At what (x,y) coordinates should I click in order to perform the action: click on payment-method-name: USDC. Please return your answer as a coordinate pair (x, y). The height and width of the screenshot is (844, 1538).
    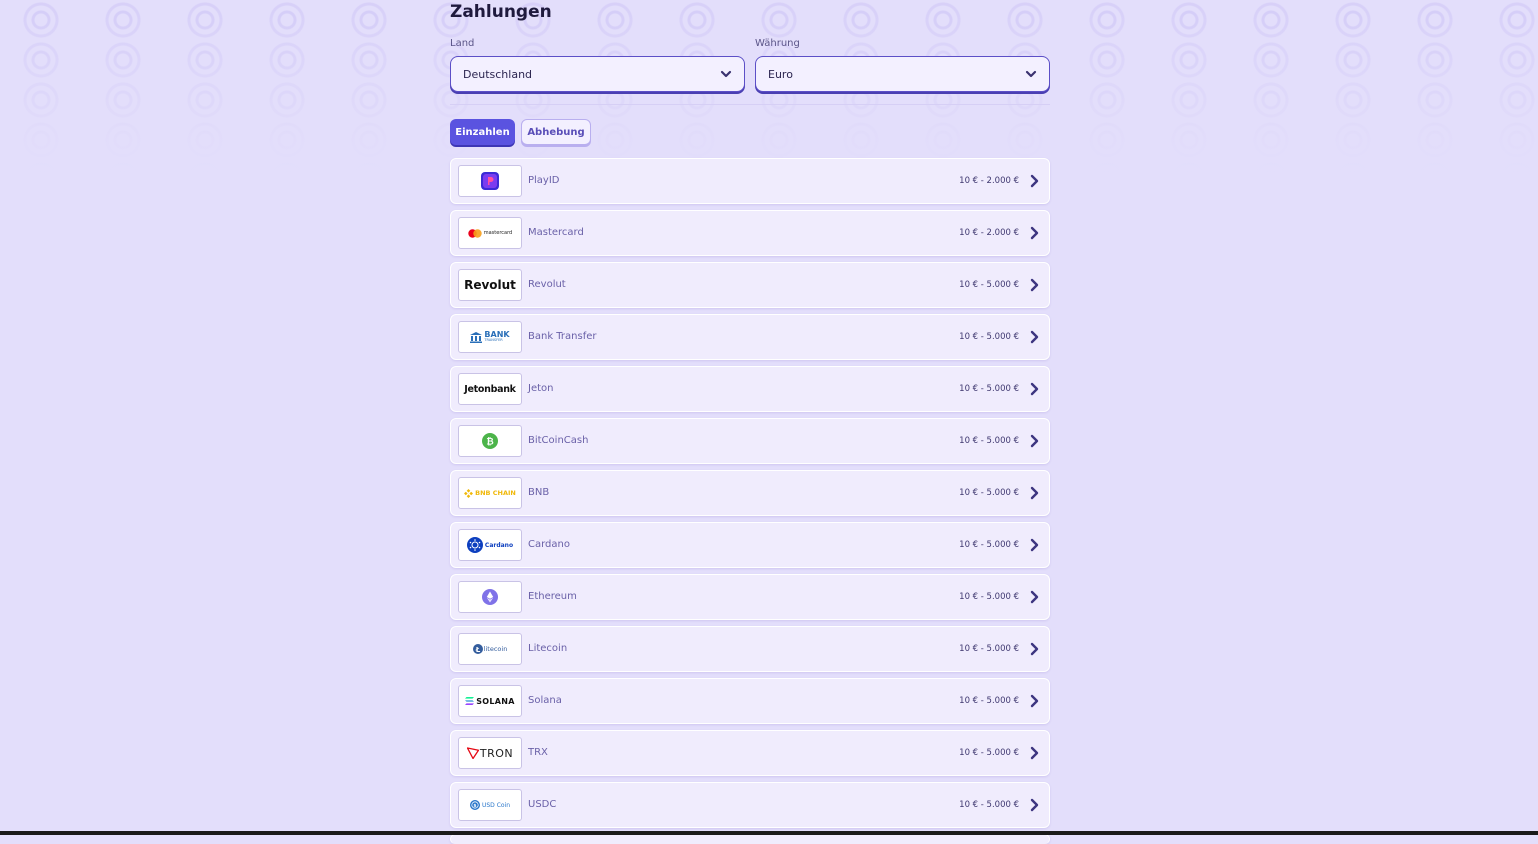
    Looking at the image, I should click on (542, 804).